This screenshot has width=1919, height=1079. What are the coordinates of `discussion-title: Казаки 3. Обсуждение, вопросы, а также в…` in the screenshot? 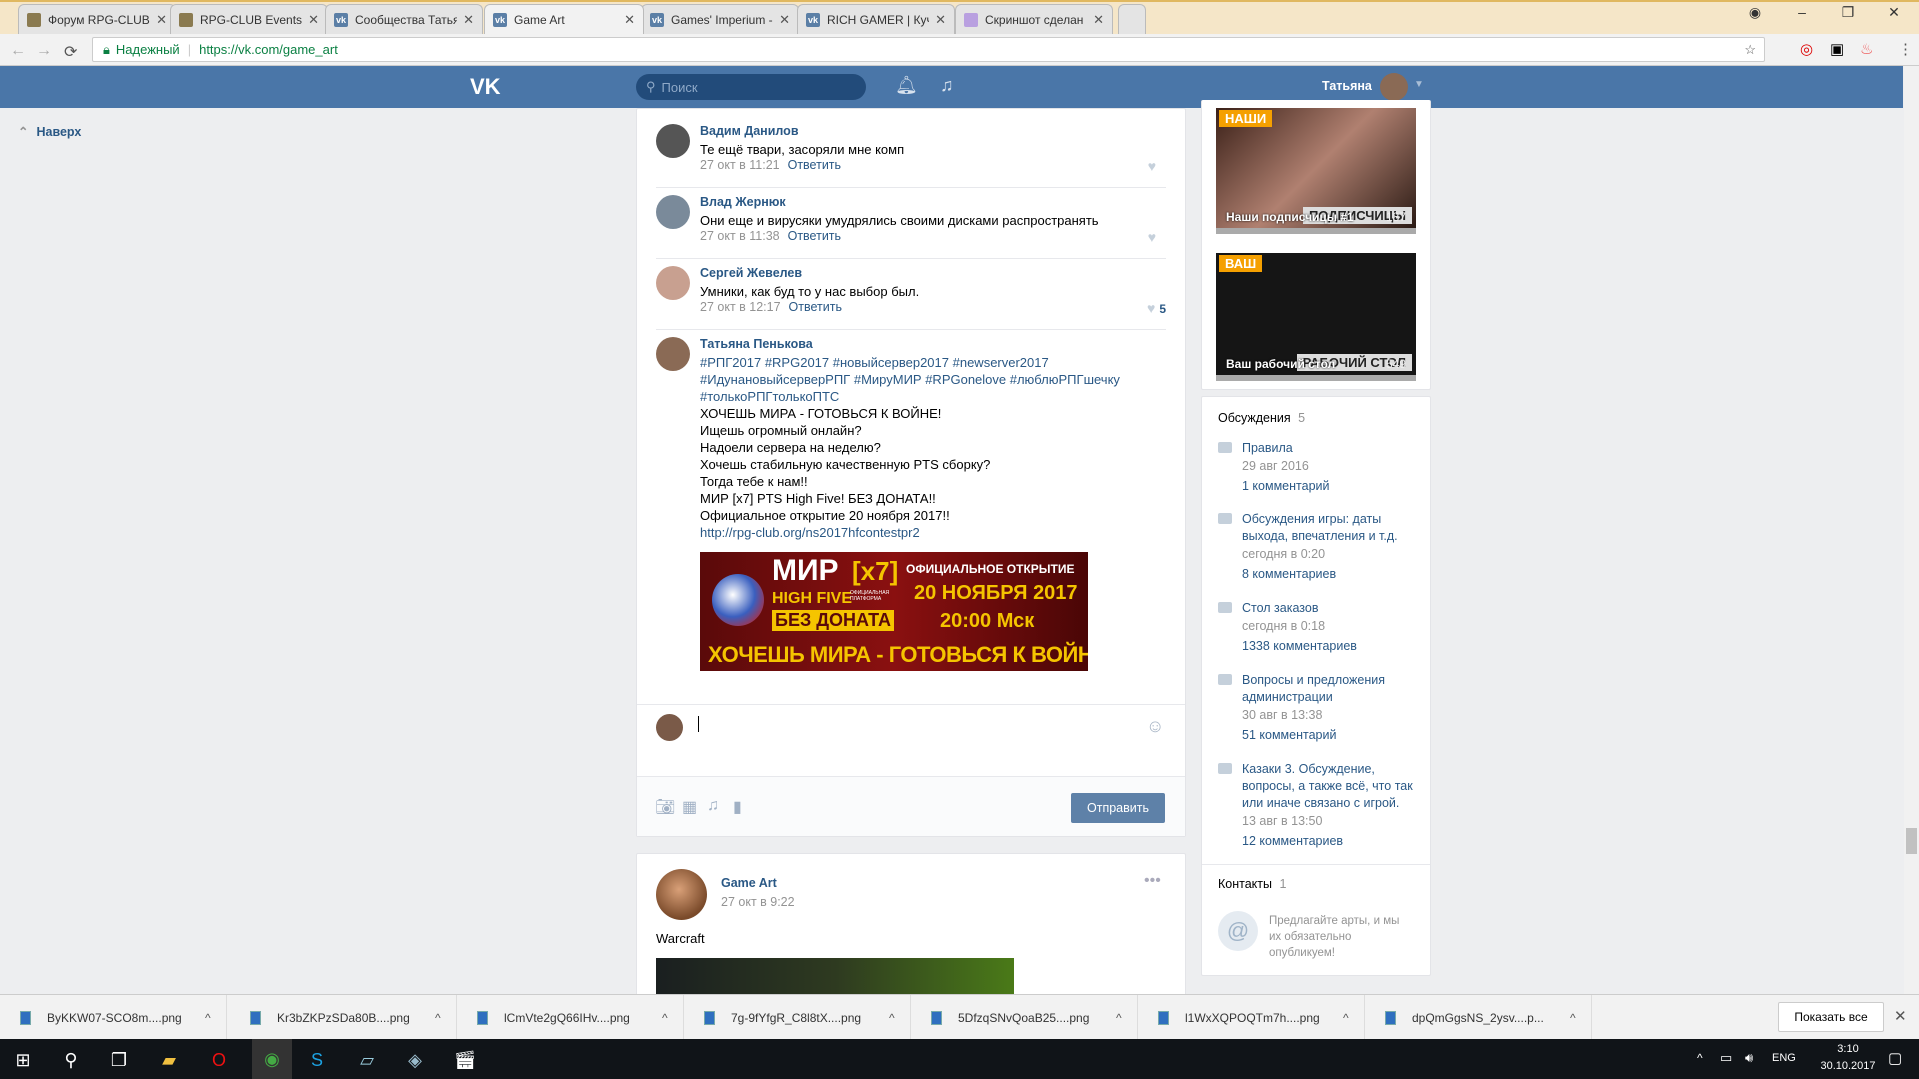 It's located at (1335, 786).